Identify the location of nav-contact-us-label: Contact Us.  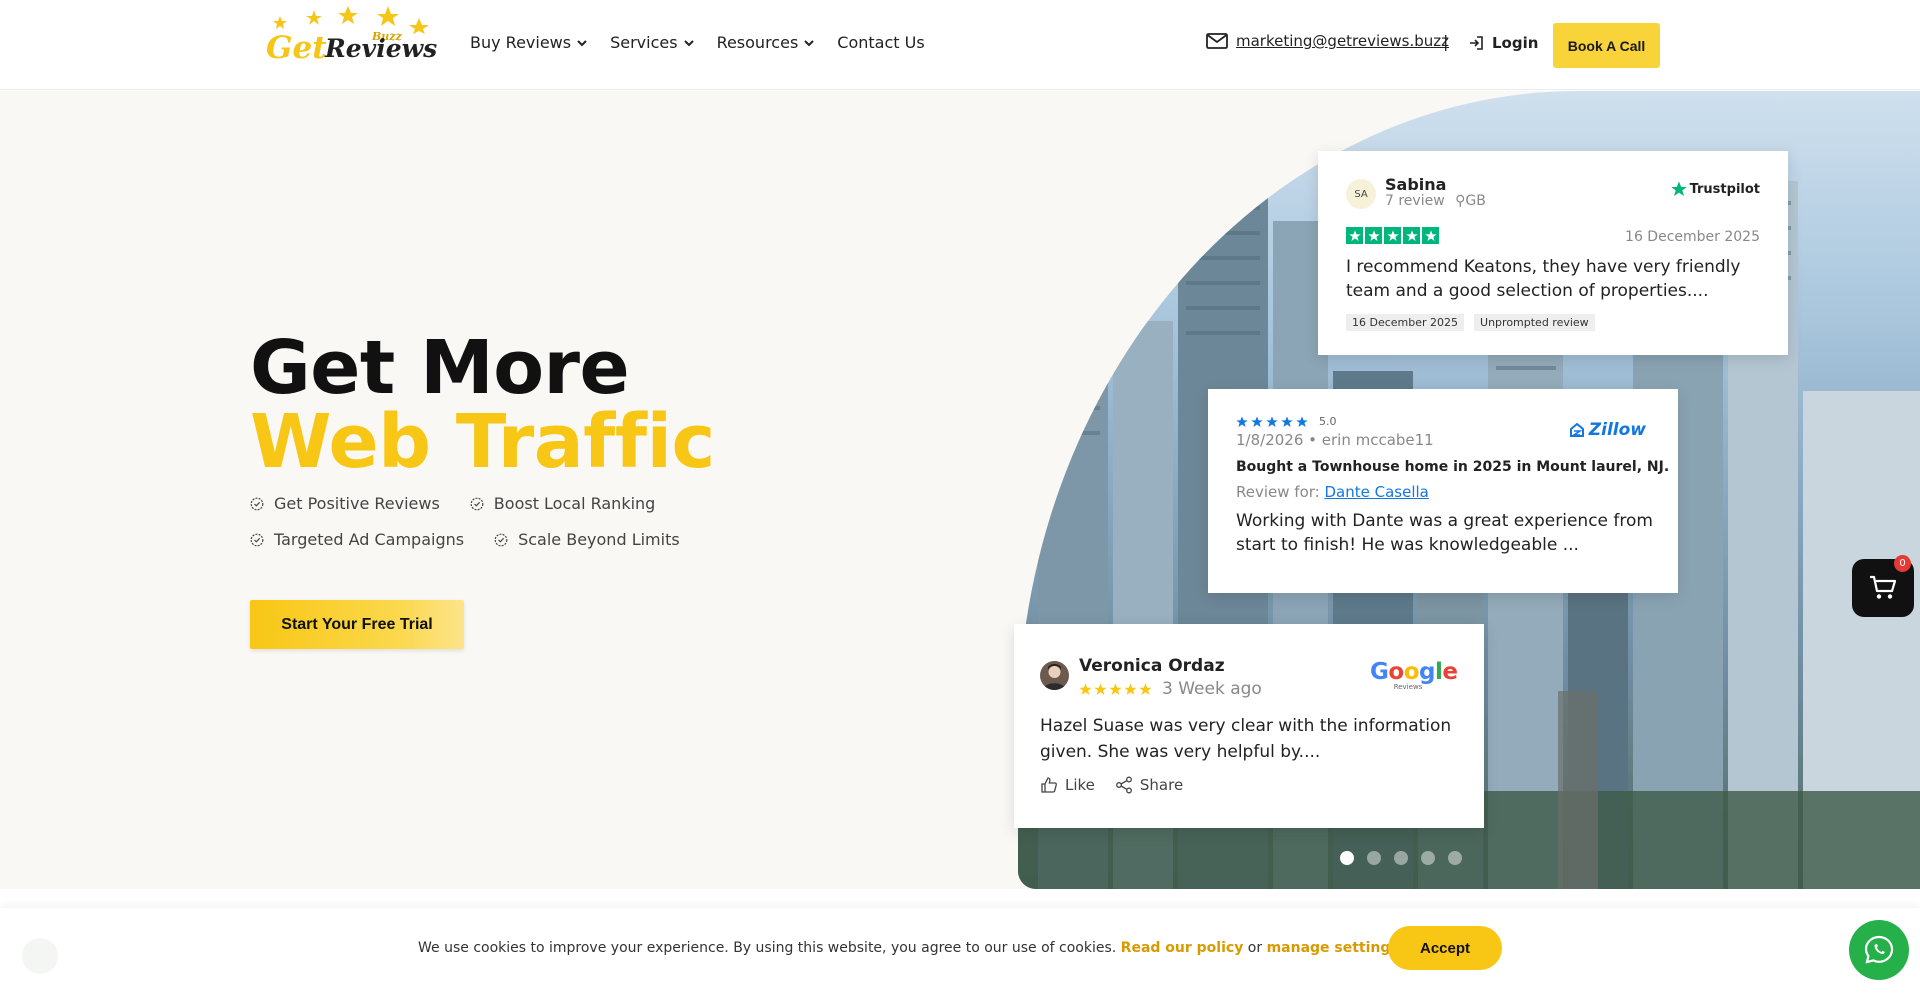
(881, 42).